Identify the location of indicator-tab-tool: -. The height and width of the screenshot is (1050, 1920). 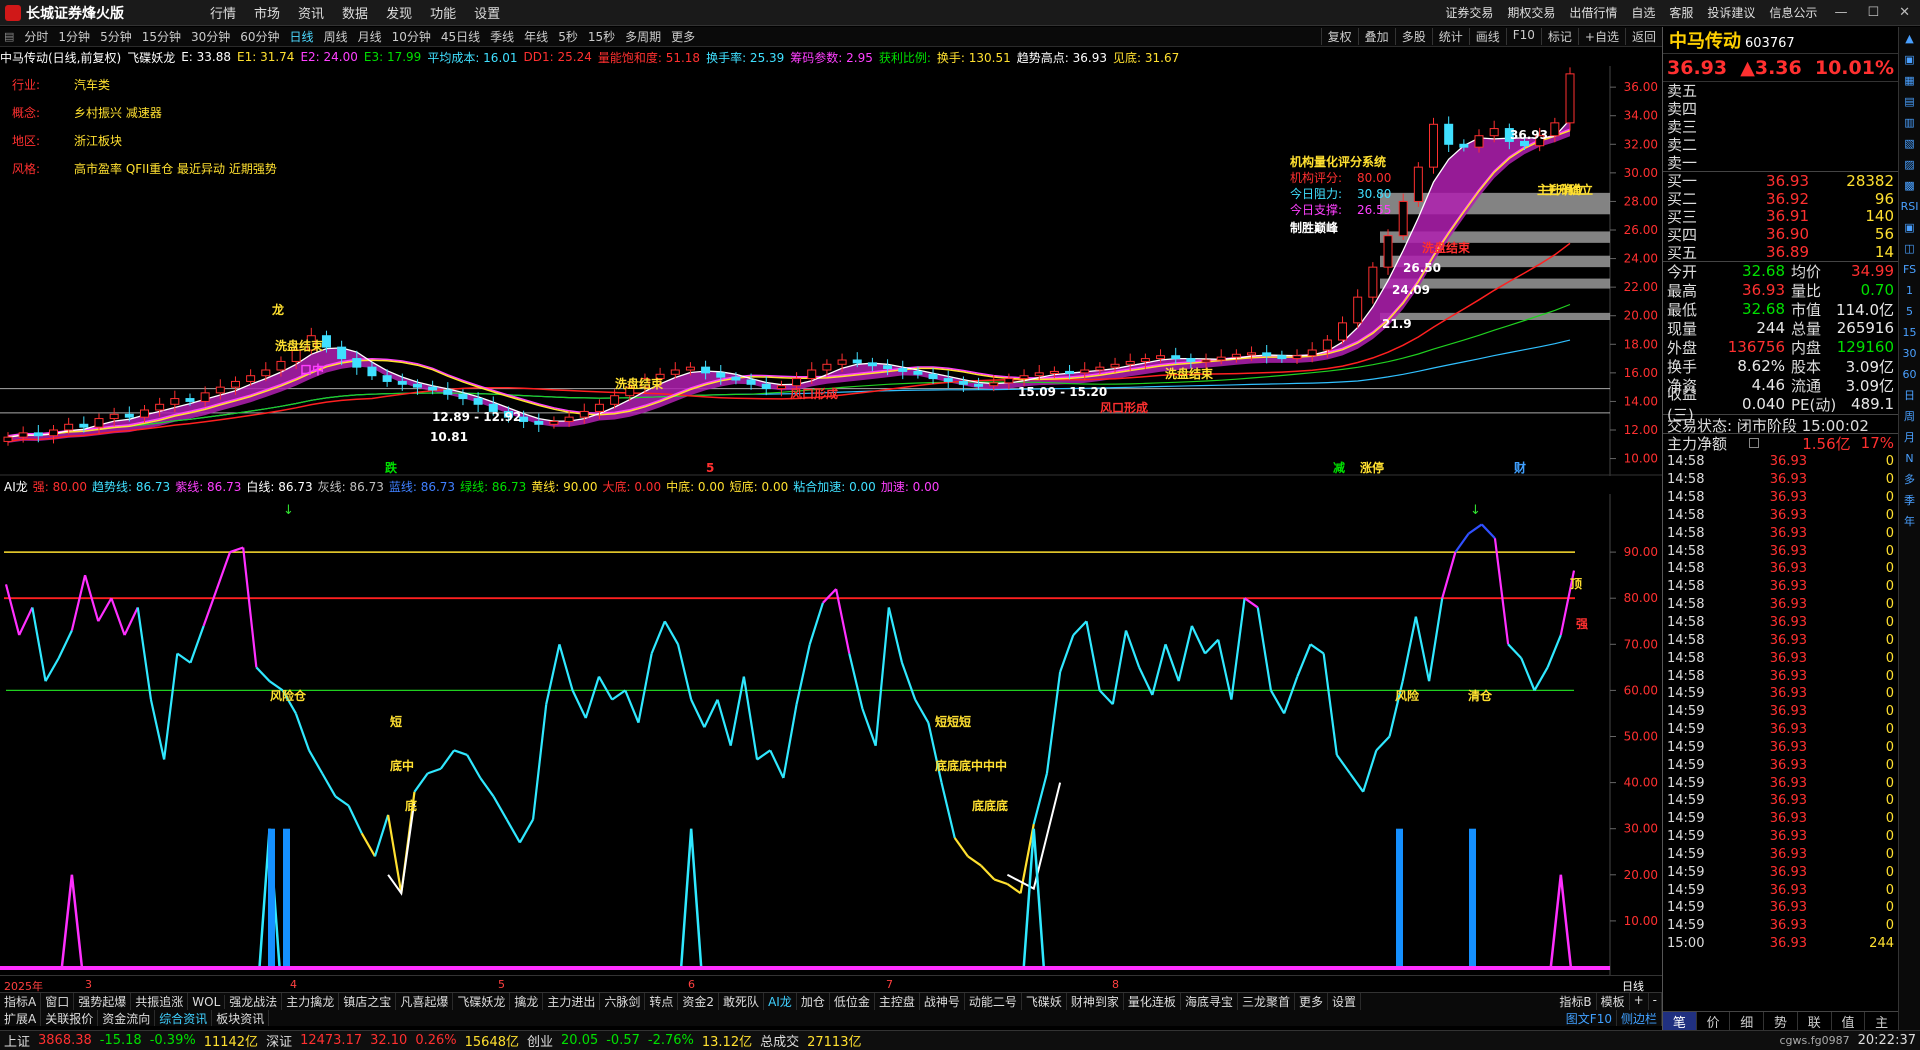
(1655, 1001).